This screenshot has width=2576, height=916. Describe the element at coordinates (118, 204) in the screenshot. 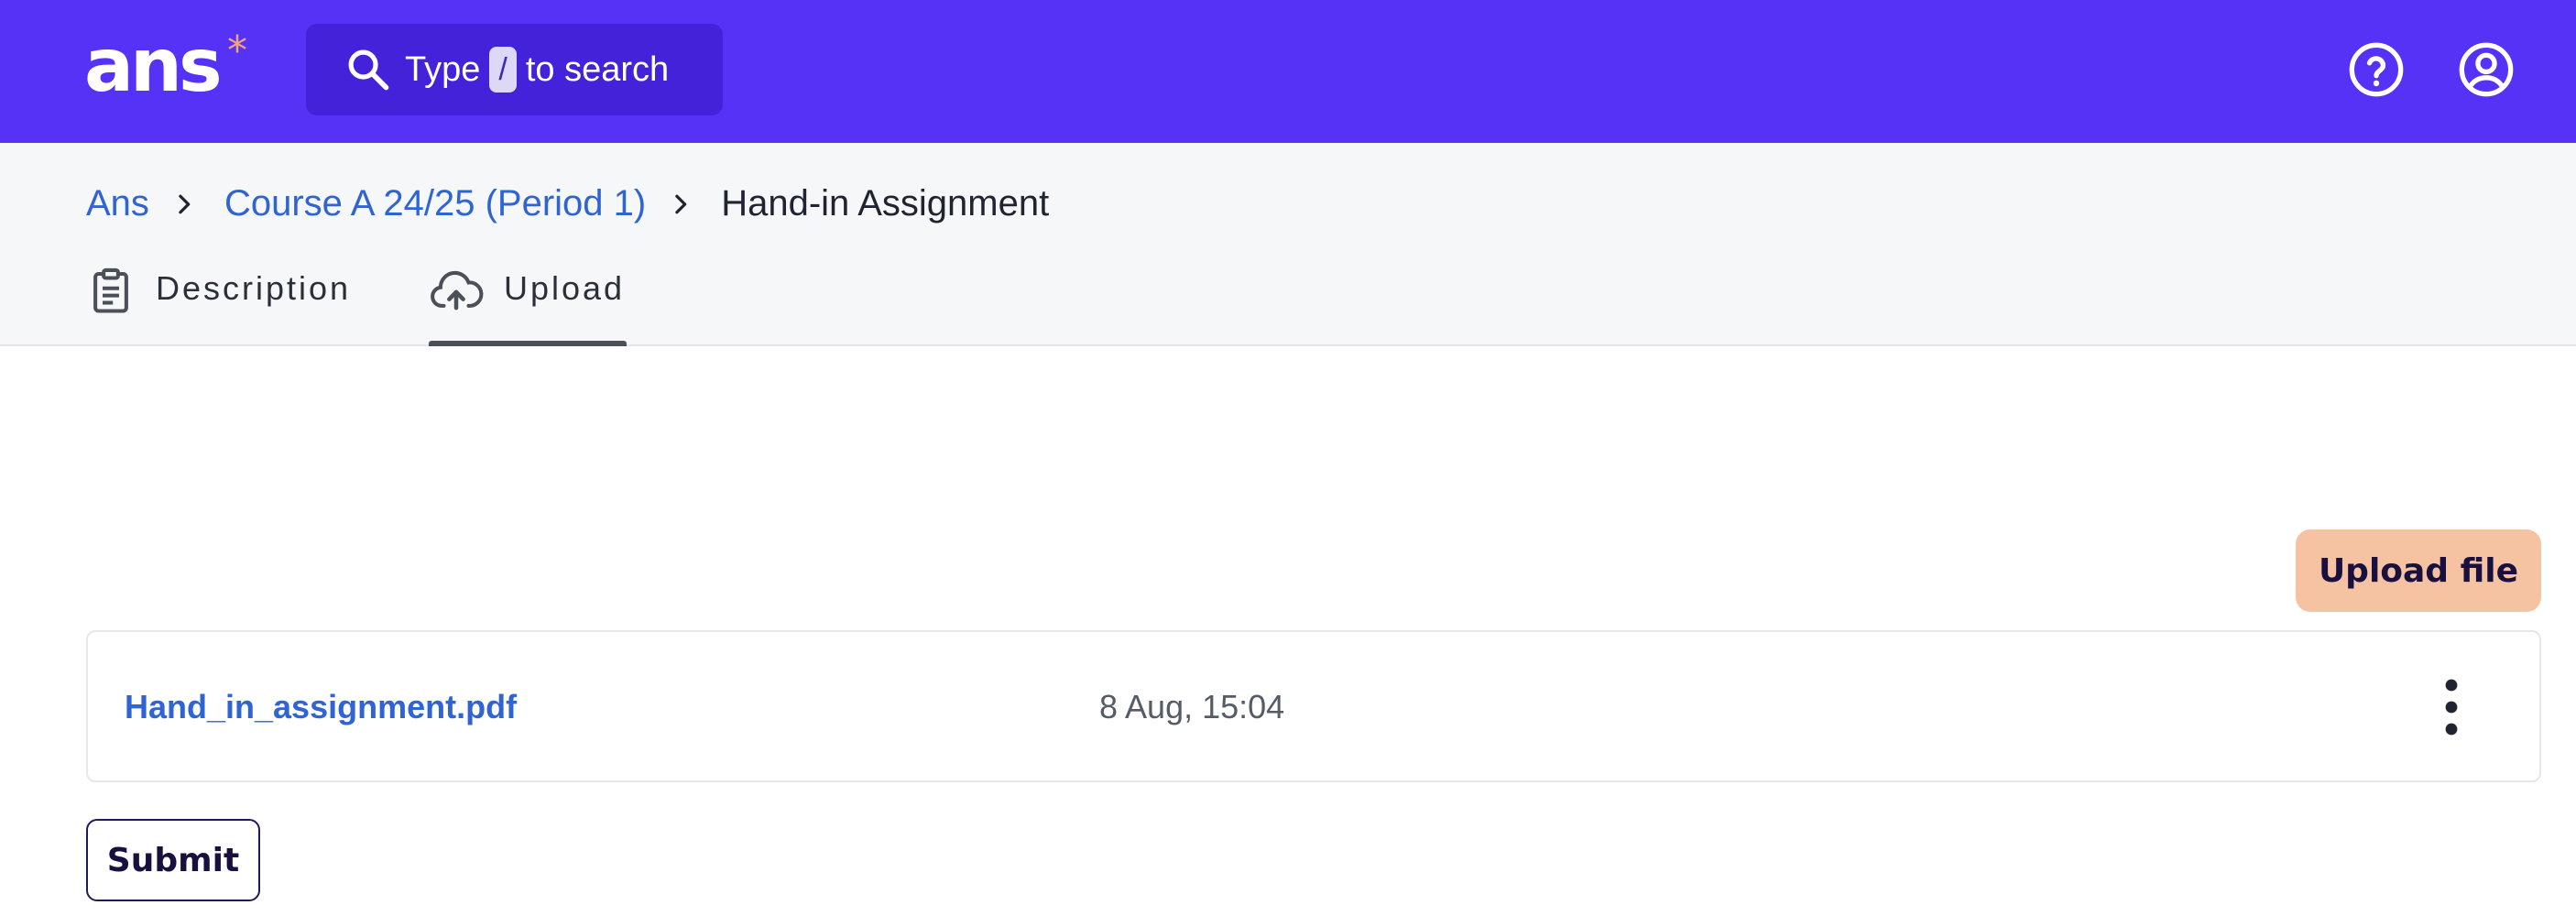

I see `breadcrumb-item-ans: Ans` at that location.